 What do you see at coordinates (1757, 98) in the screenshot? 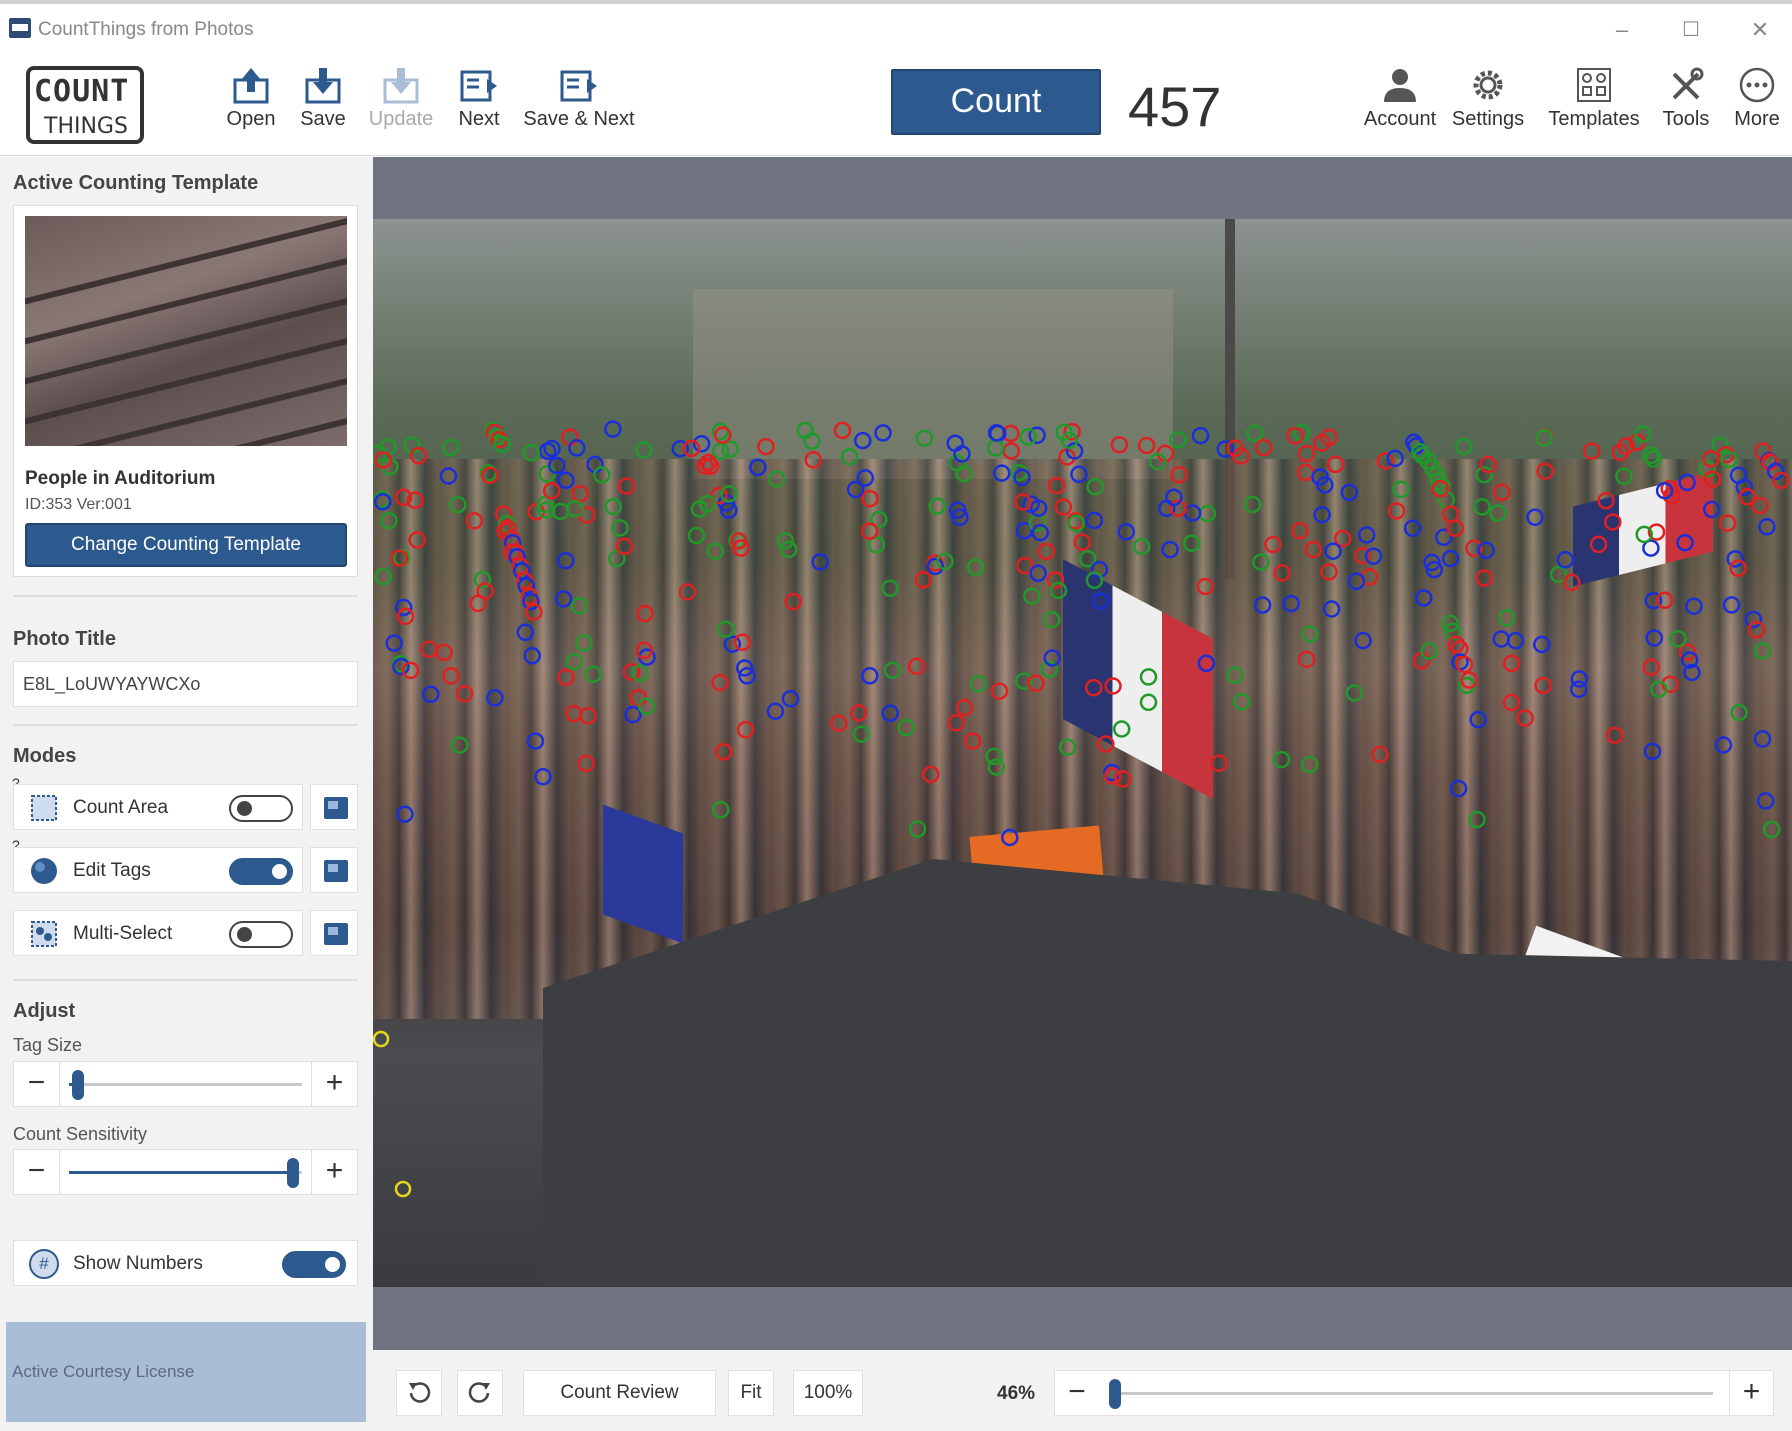
I see `more-button: More` at bounding box center [1757, 98].